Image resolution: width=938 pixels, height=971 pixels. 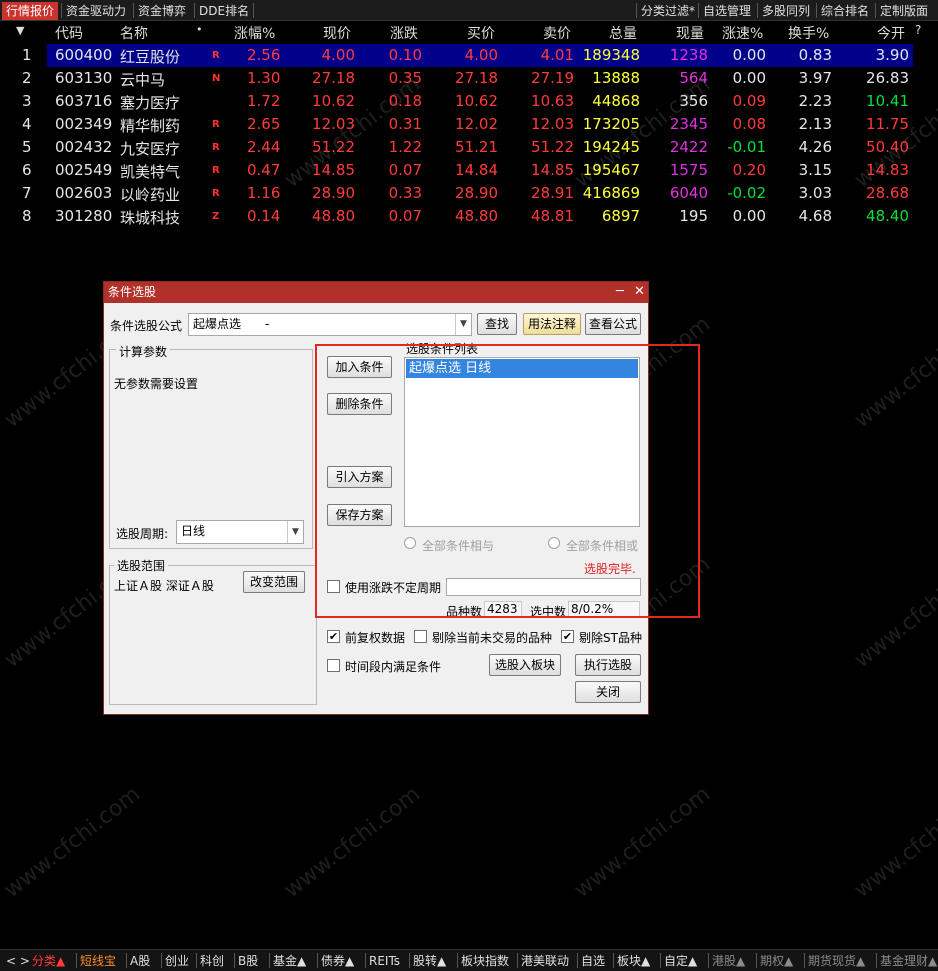 I want to click on bottom-tab: 板块▲, so click(x=633, y=961).